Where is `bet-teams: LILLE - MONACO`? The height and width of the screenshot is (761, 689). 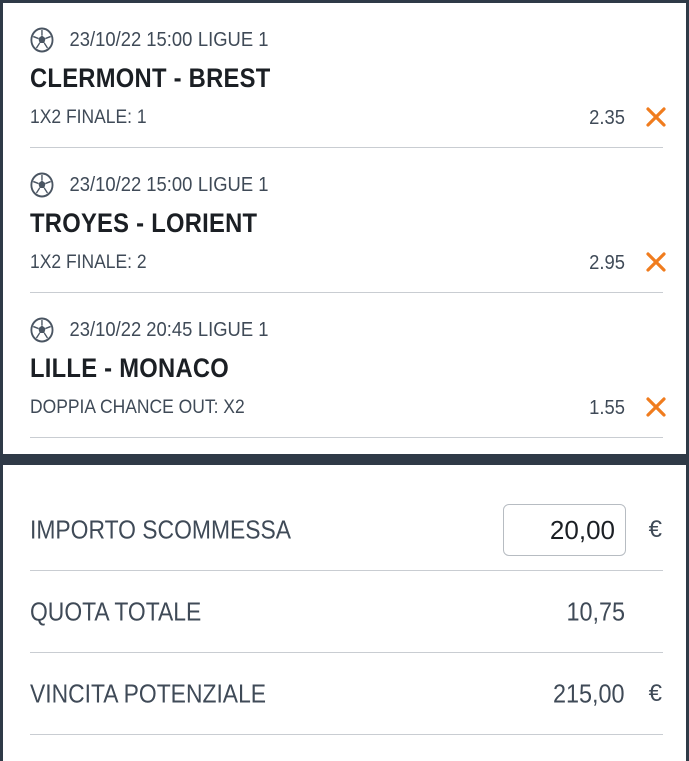
bet-teams: LILLE - MONACO is located at coordinates (130, 368).